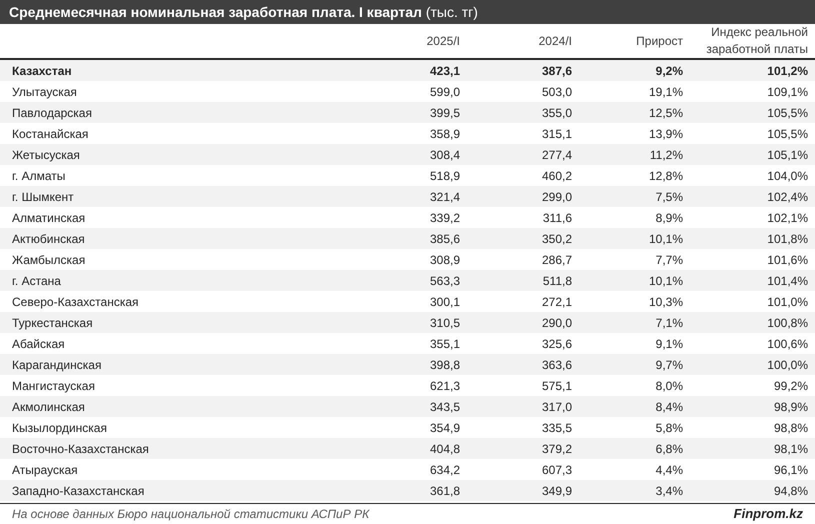  What do you see at coordinates (80, 449) in the screenshot?
I see `region-name: Восточно-Казахстанская` at bounding box center [80, 449].